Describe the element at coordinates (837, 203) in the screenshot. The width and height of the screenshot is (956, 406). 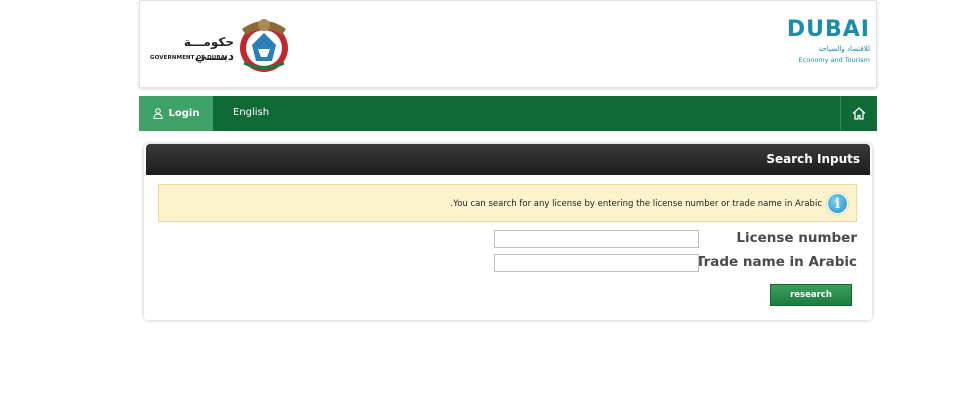
I see `info-icon: i` at that location.